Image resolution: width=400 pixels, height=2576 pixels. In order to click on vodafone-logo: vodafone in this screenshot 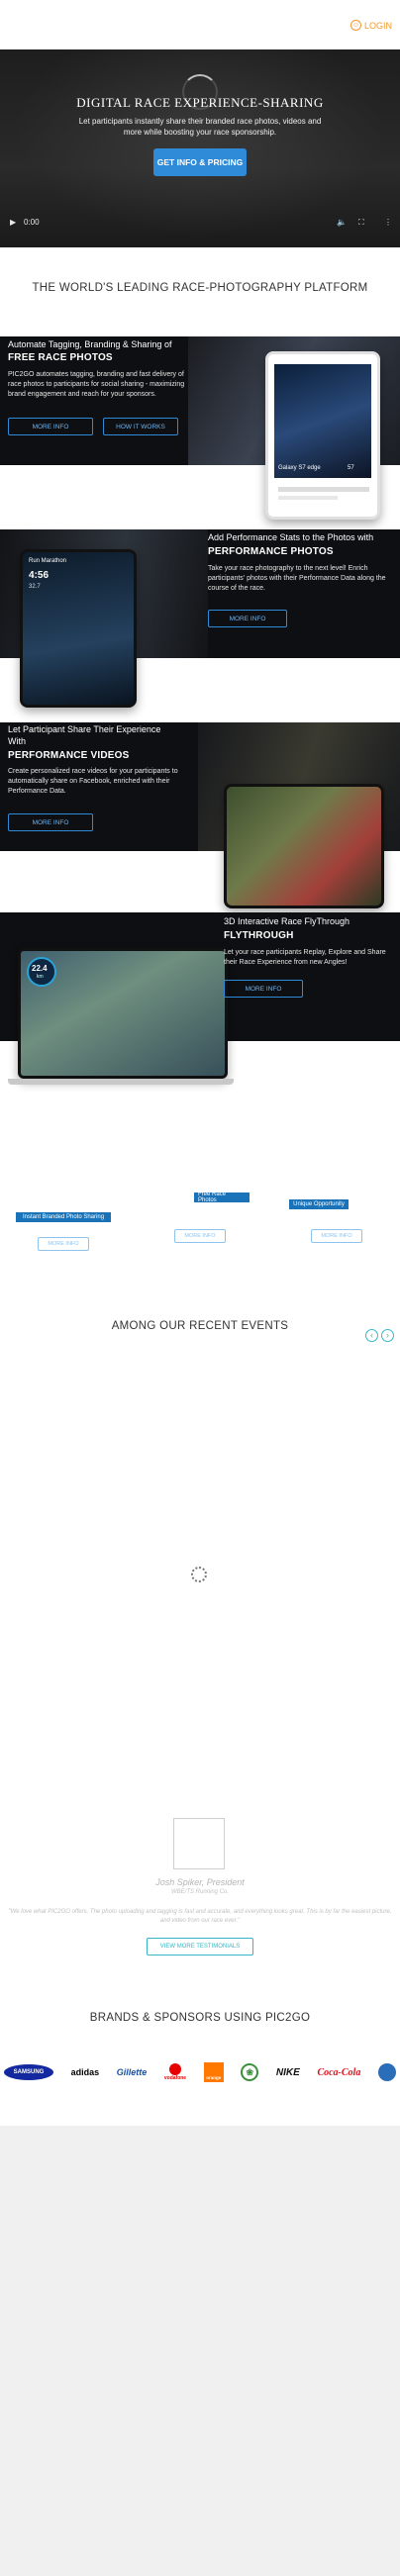, I will do `click(175, 2072)`.